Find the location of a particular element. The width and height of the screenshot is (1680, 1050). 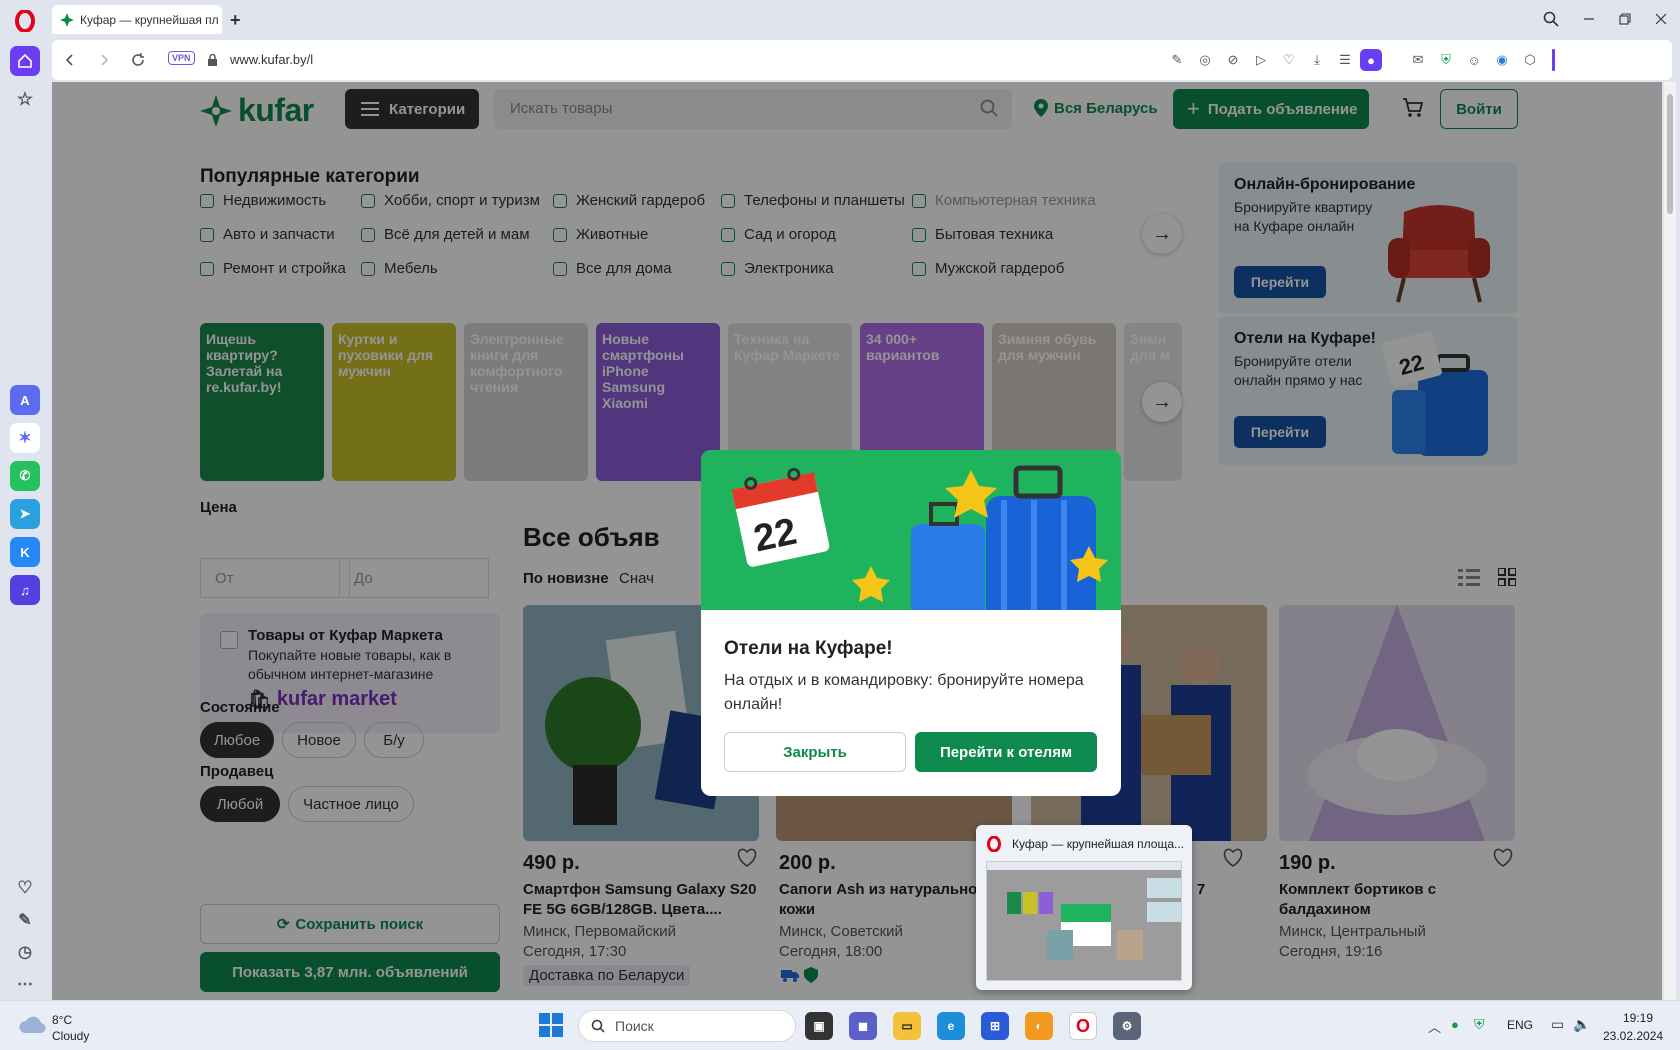

clock-time: 19:19 is located at coordinates (1638, 1018).